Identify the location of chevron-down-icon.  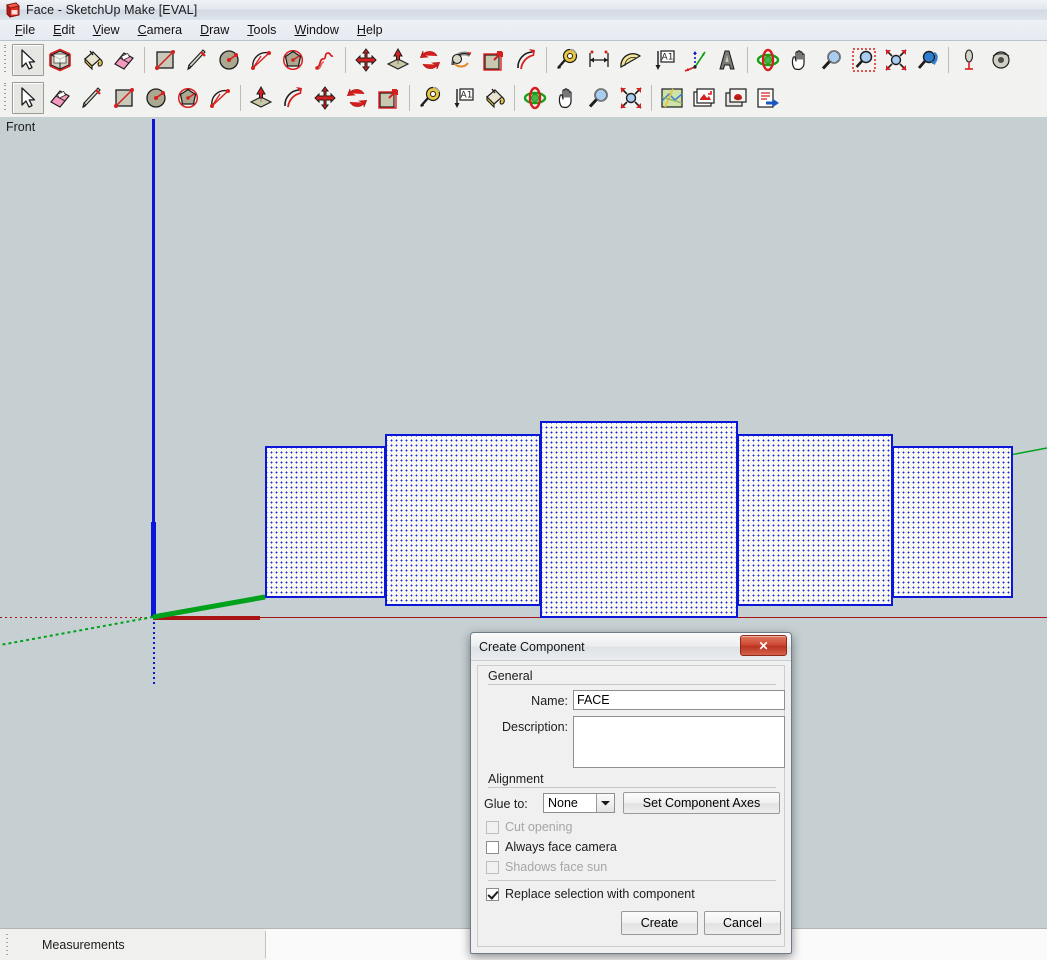
(605, 803).